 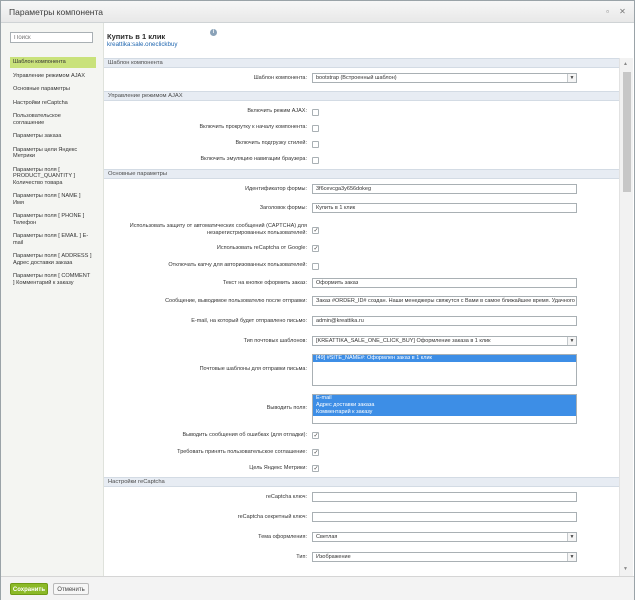 What do you see at coordinates (51, 37) in the screenshot?
I see `search-input` at bounding box center [51, 37].